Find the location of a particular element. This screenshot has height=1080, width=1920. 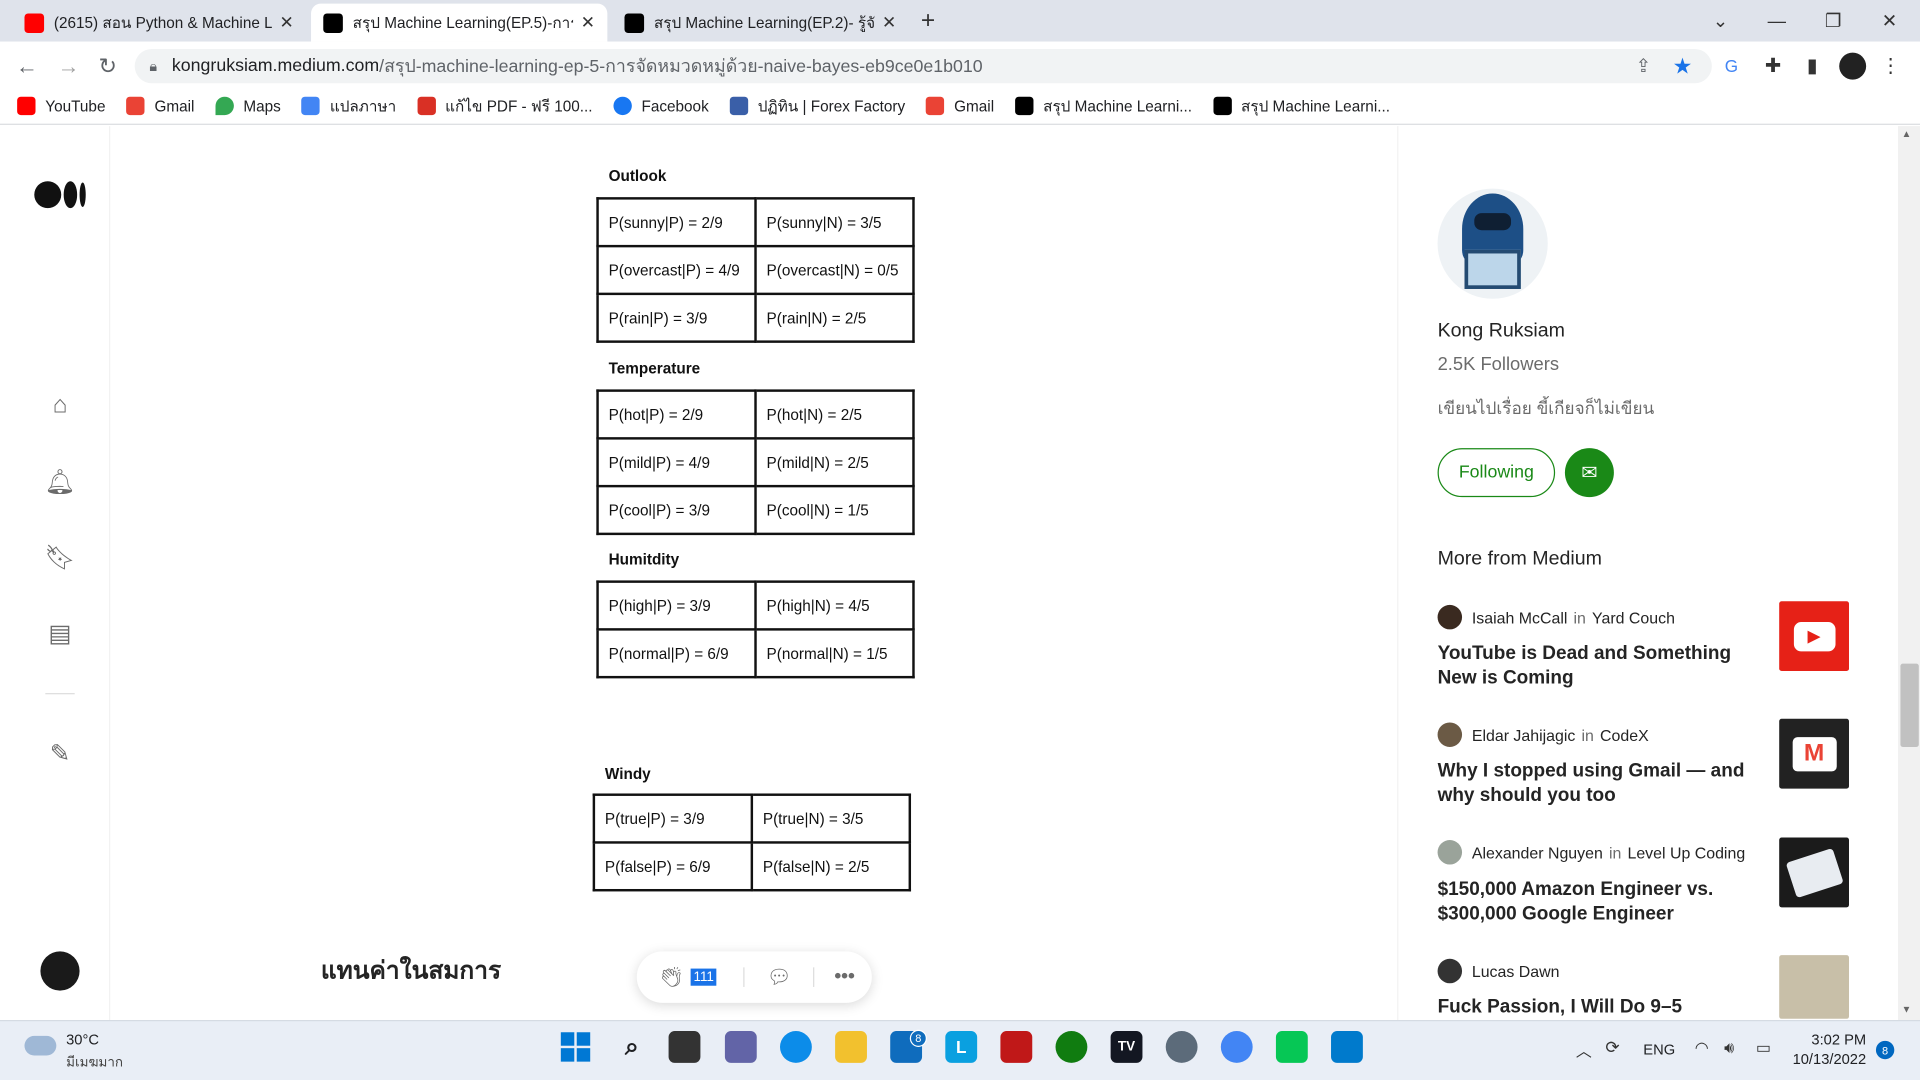

wifi-icon: ◠ is located at coordinates (1702, 1048).